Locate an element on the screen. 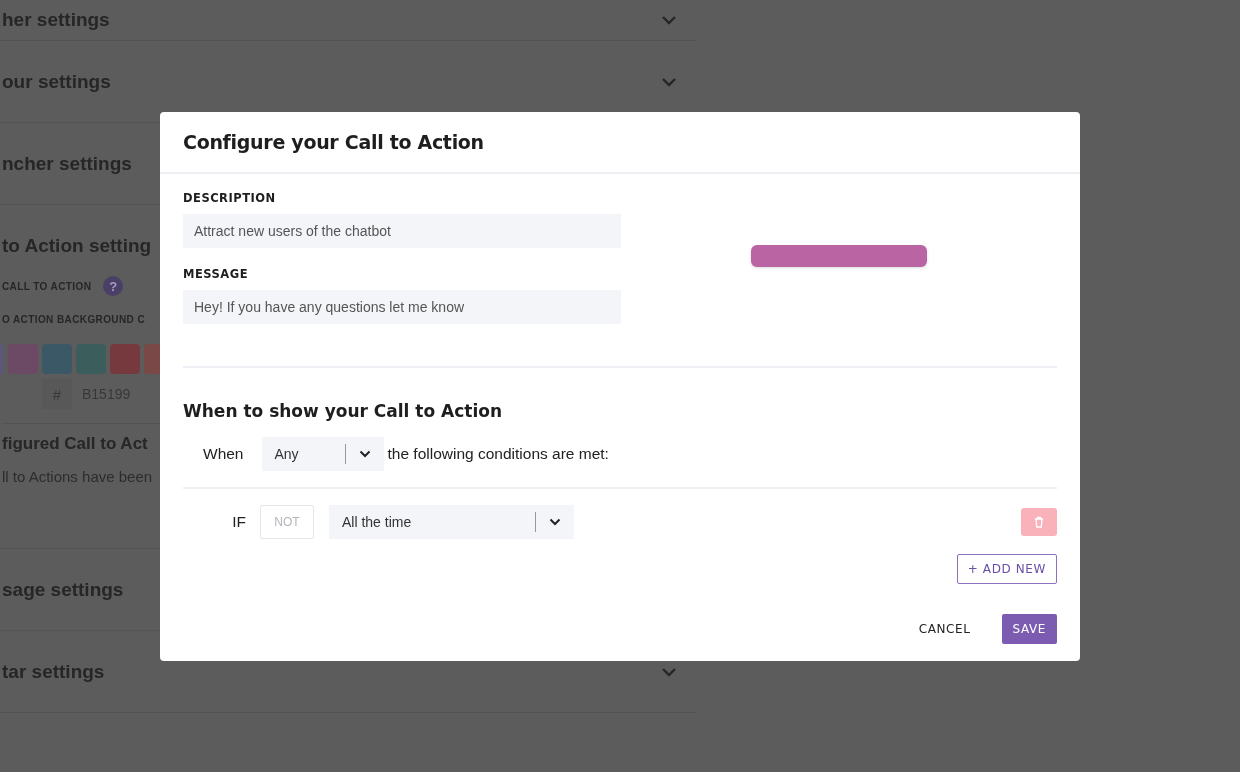  not-toggle: NOT is located at coordinates (287, 522).